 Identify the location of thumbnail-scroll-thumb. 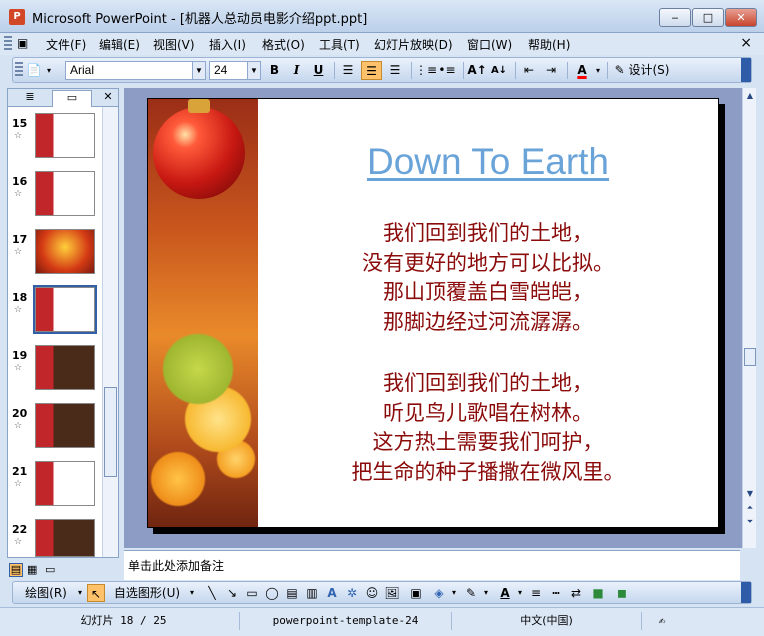
(110, 432).